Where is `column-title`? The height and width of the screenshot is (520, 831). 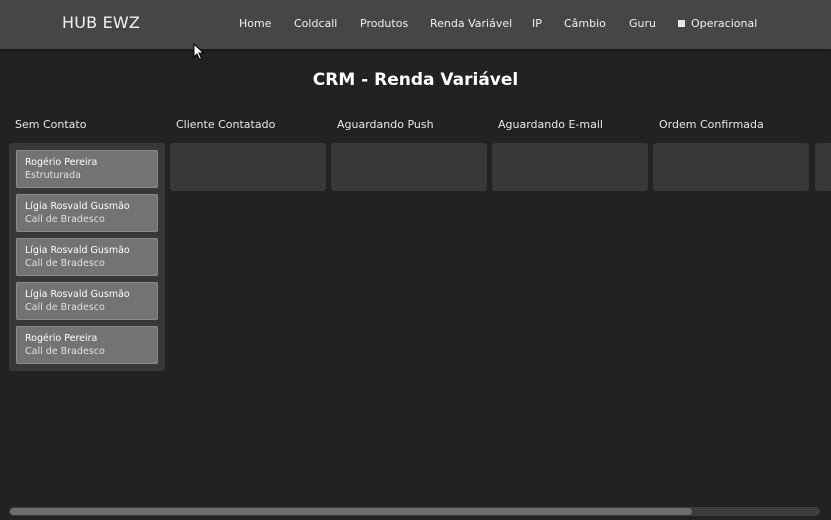
column-title is located at coordinates (823, 127).